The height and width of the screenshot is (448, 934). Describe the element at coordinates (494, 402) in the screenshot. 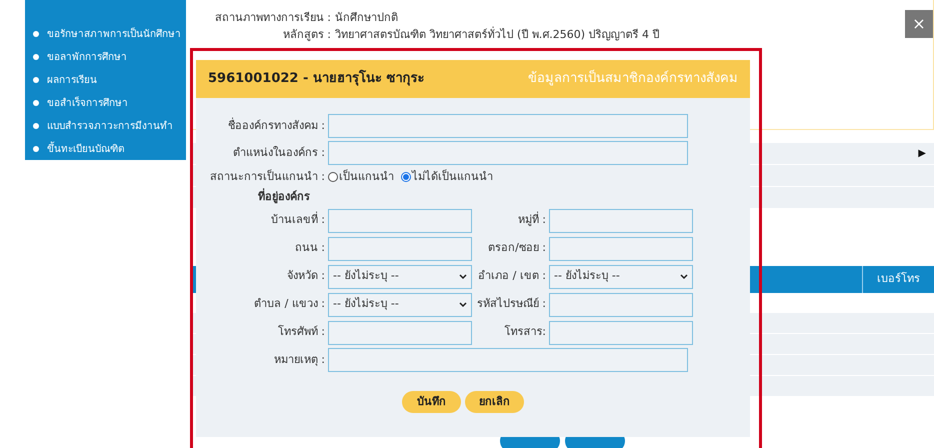

I see `dialog-button: ยกเลิก` at that location.